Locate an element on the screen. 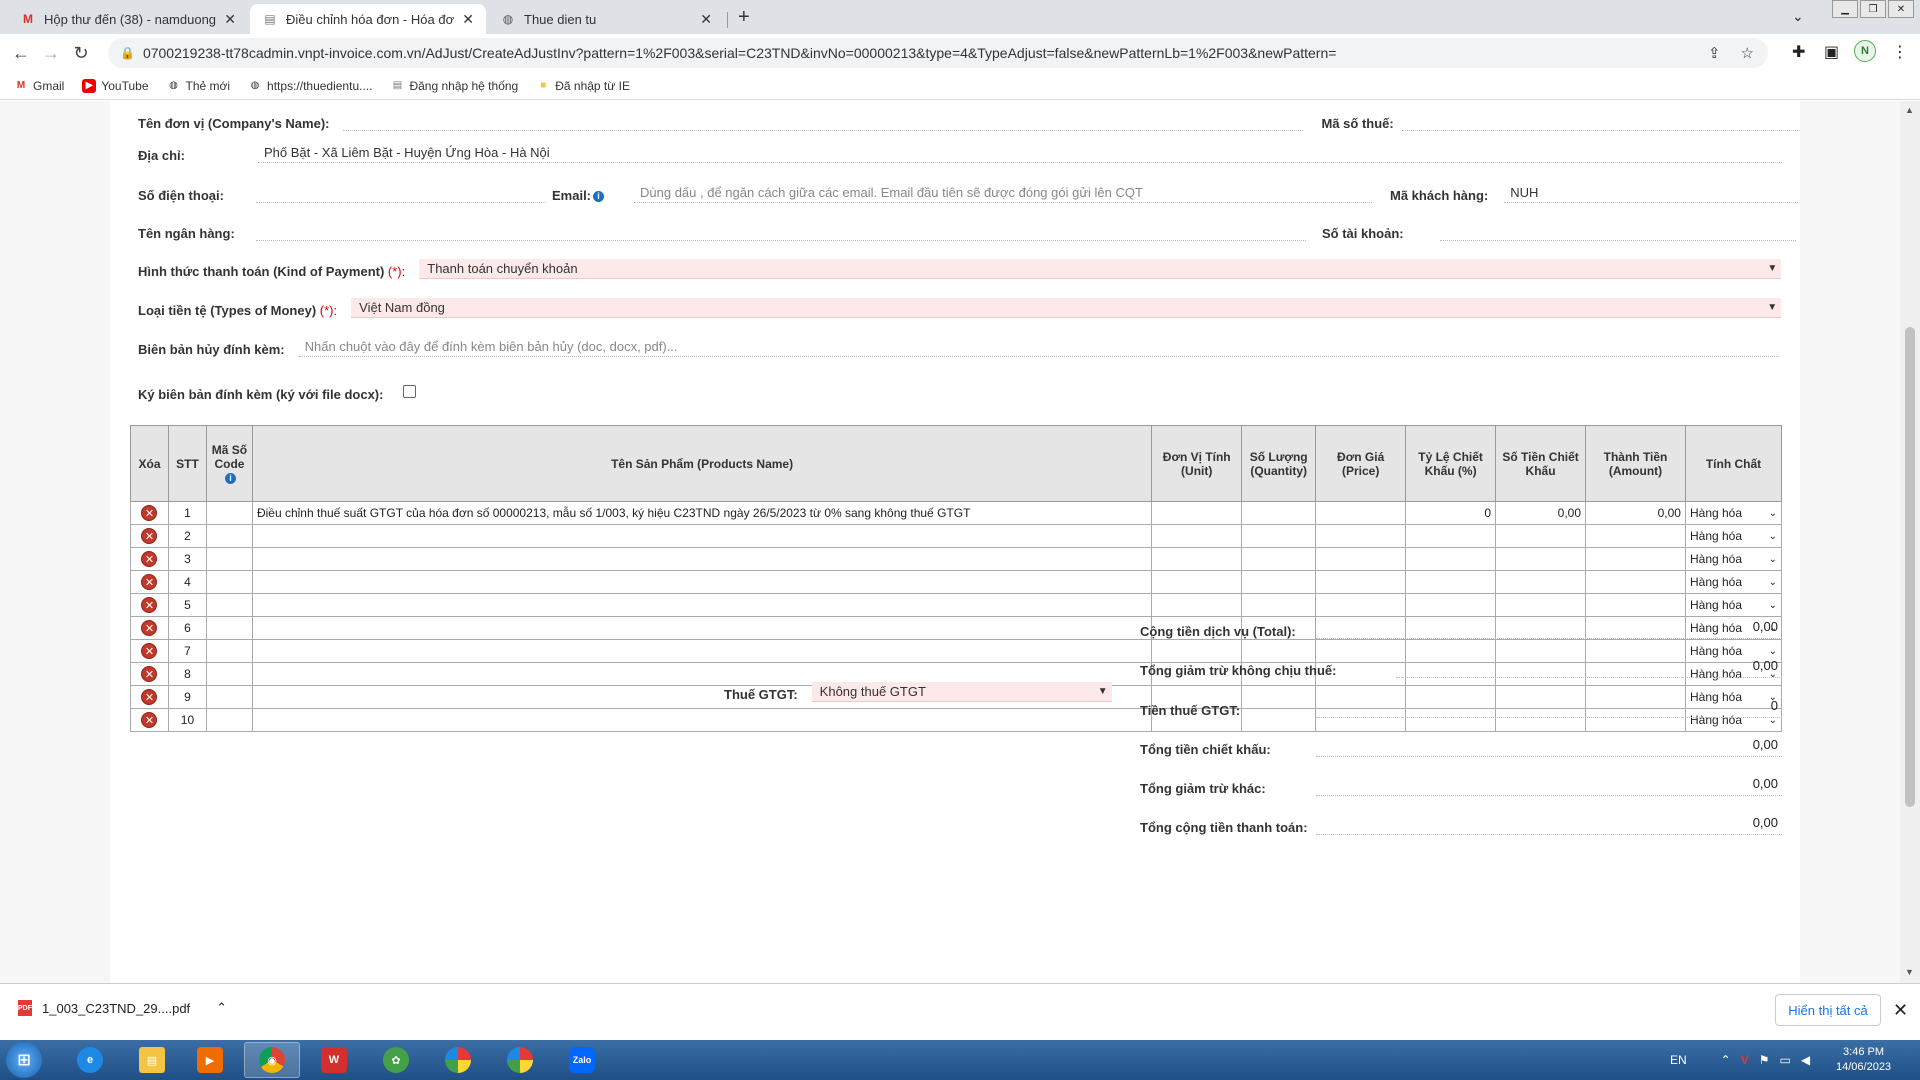  bookmark-youtube: ▶ YouTube is located at coordinates (115, 85).